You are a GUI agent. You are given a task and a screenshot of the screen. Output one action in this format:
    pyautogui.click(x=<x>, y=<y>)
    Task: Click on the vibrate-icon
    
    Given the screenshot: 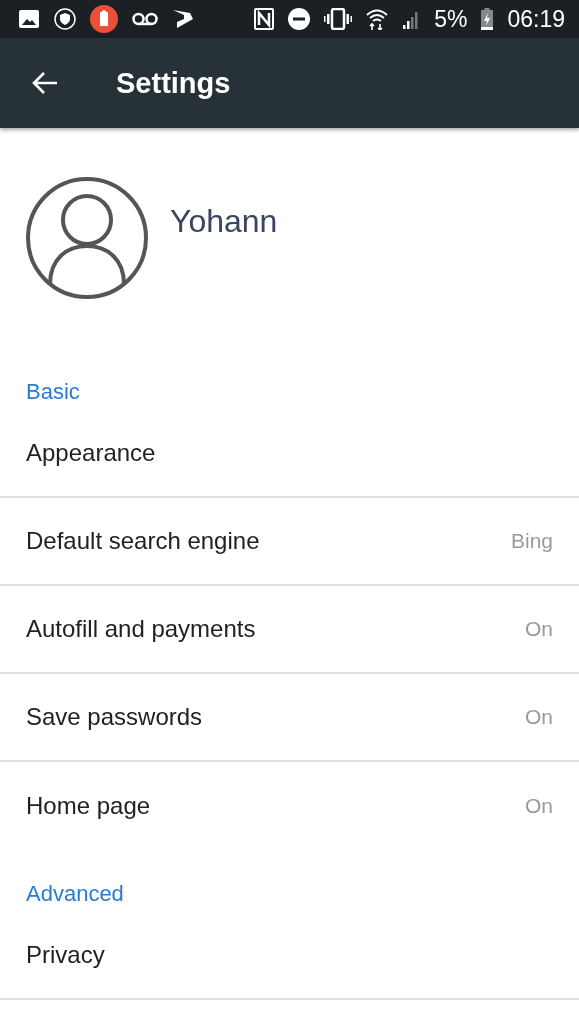 What is the action you would take?
    pyautogui.click(x=338, y=19)
    